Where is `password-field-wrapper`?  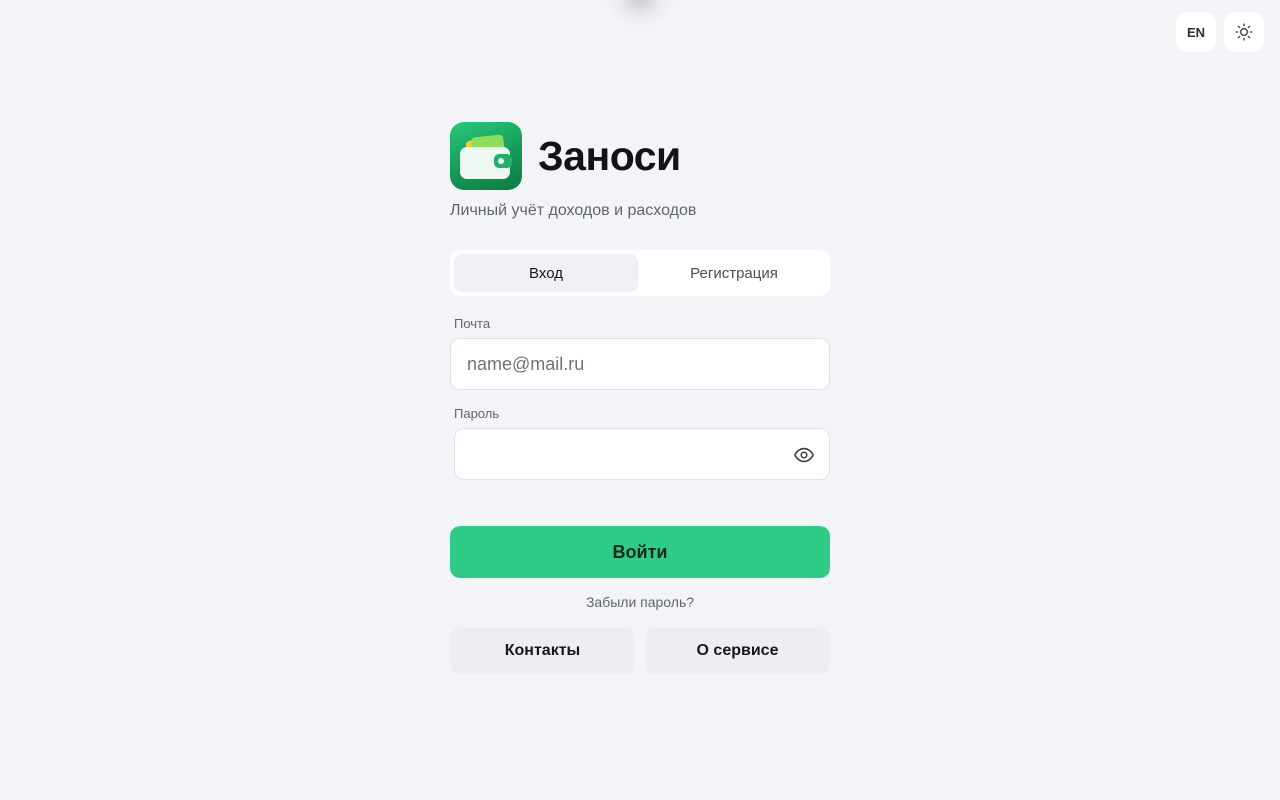 password-field-wrapper is located at coordinates (642, 454).